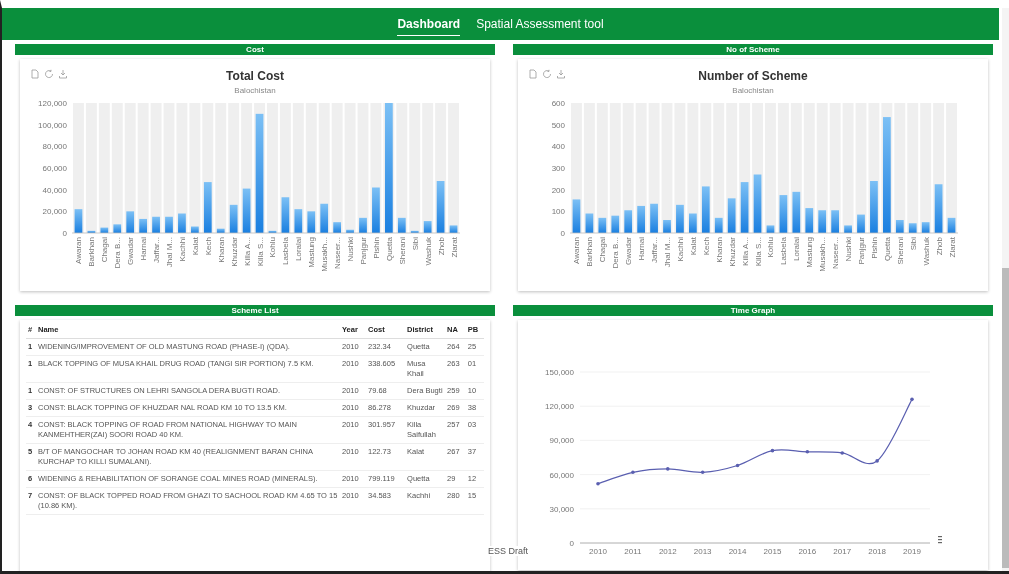 This screenshot has height=574, width=1009. What do you see at coordinates (939, 246) in the screenshot?
I see `x-tick-label: Zhob` at bounding box center [939, 246].